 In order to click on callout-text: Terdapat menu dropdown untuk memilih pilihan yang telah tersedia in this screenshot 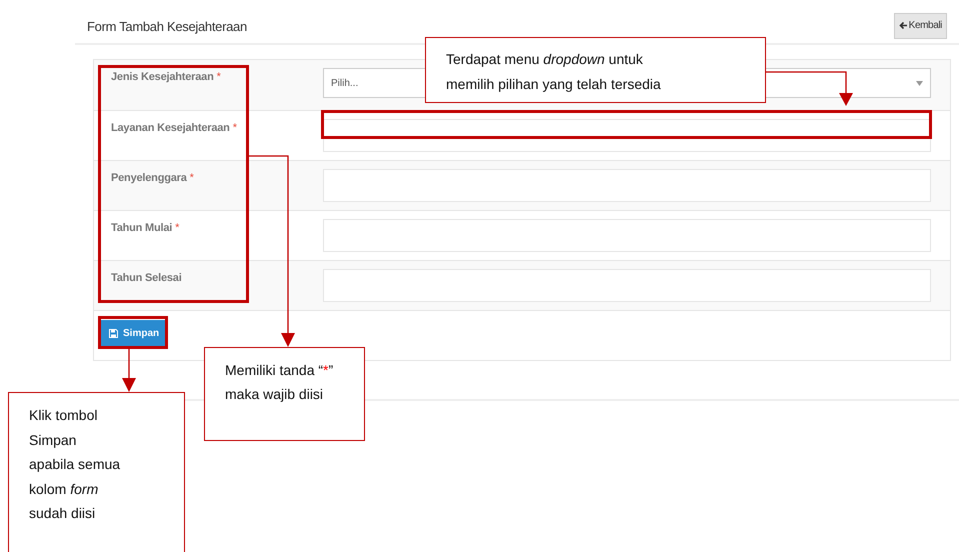, I will do `click(554, 72)`.